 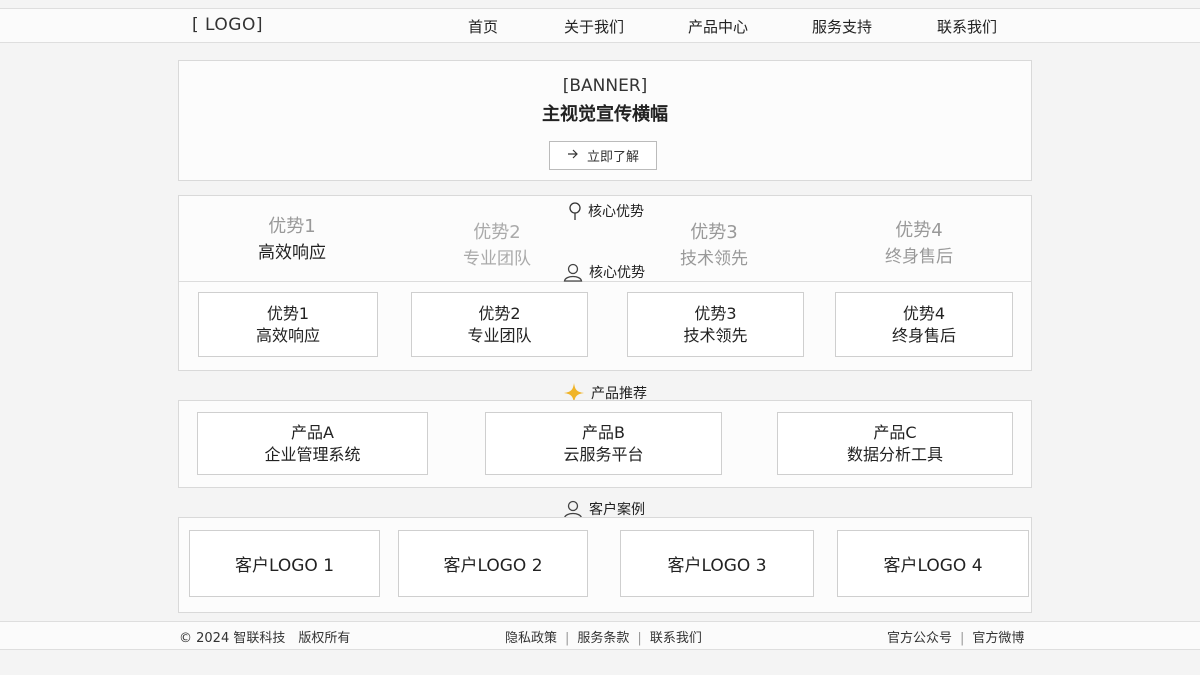 I want to click on nav-item-about: 关于我们, so click(x=594, y=26).